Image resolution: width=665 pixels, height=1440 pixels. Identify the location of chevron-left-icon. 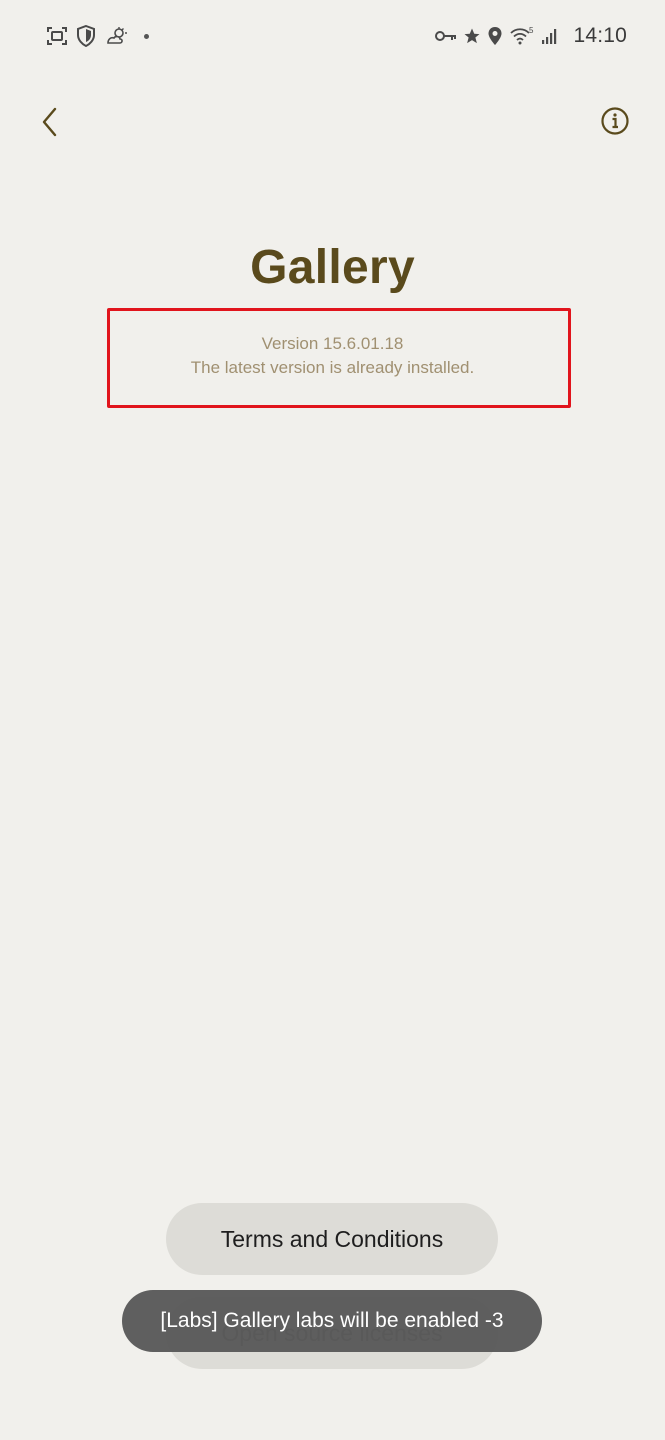
(50, 124).